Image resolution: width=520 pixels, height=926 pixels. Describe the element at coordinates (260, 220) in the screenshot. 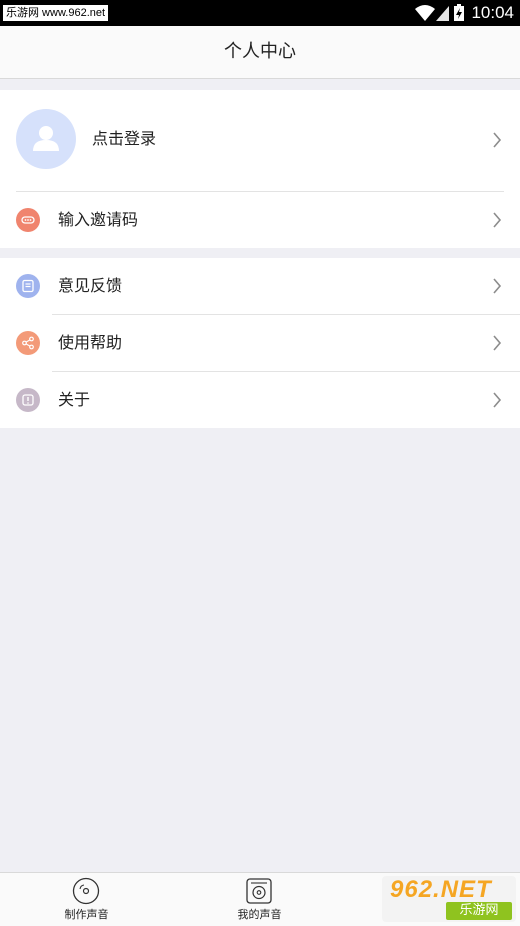

I see `menu-item-invite-code: 输入邀请码` at that location.